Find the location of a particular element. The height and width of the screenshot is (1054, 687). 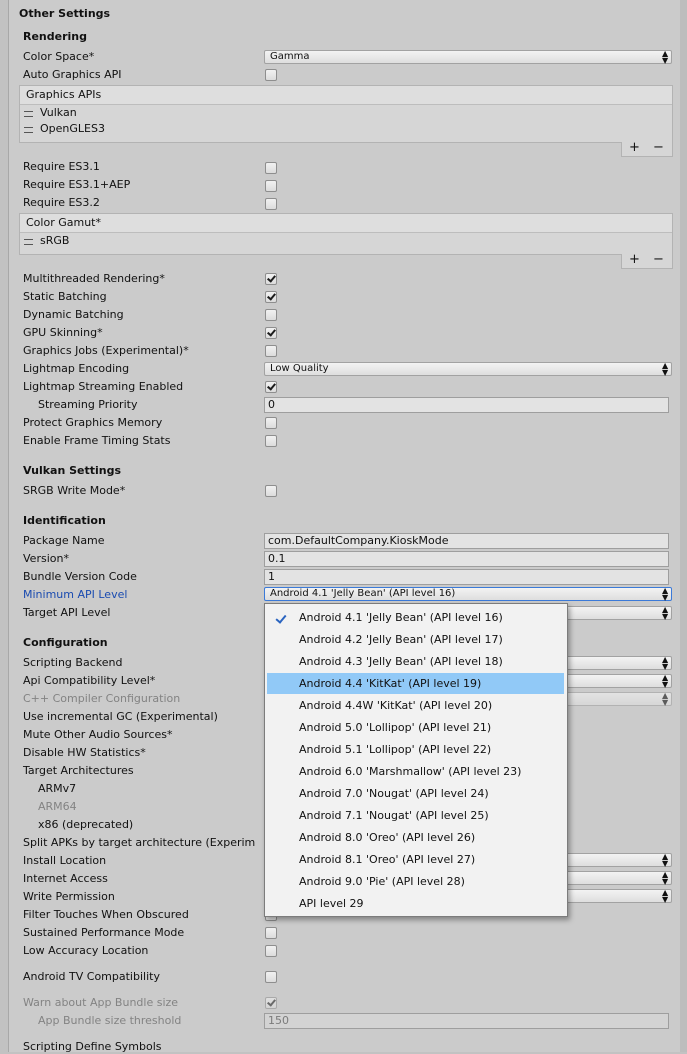

menu-item: Android 8.1 'Oreo' (API level 27) is located at coordinates (415, 859).